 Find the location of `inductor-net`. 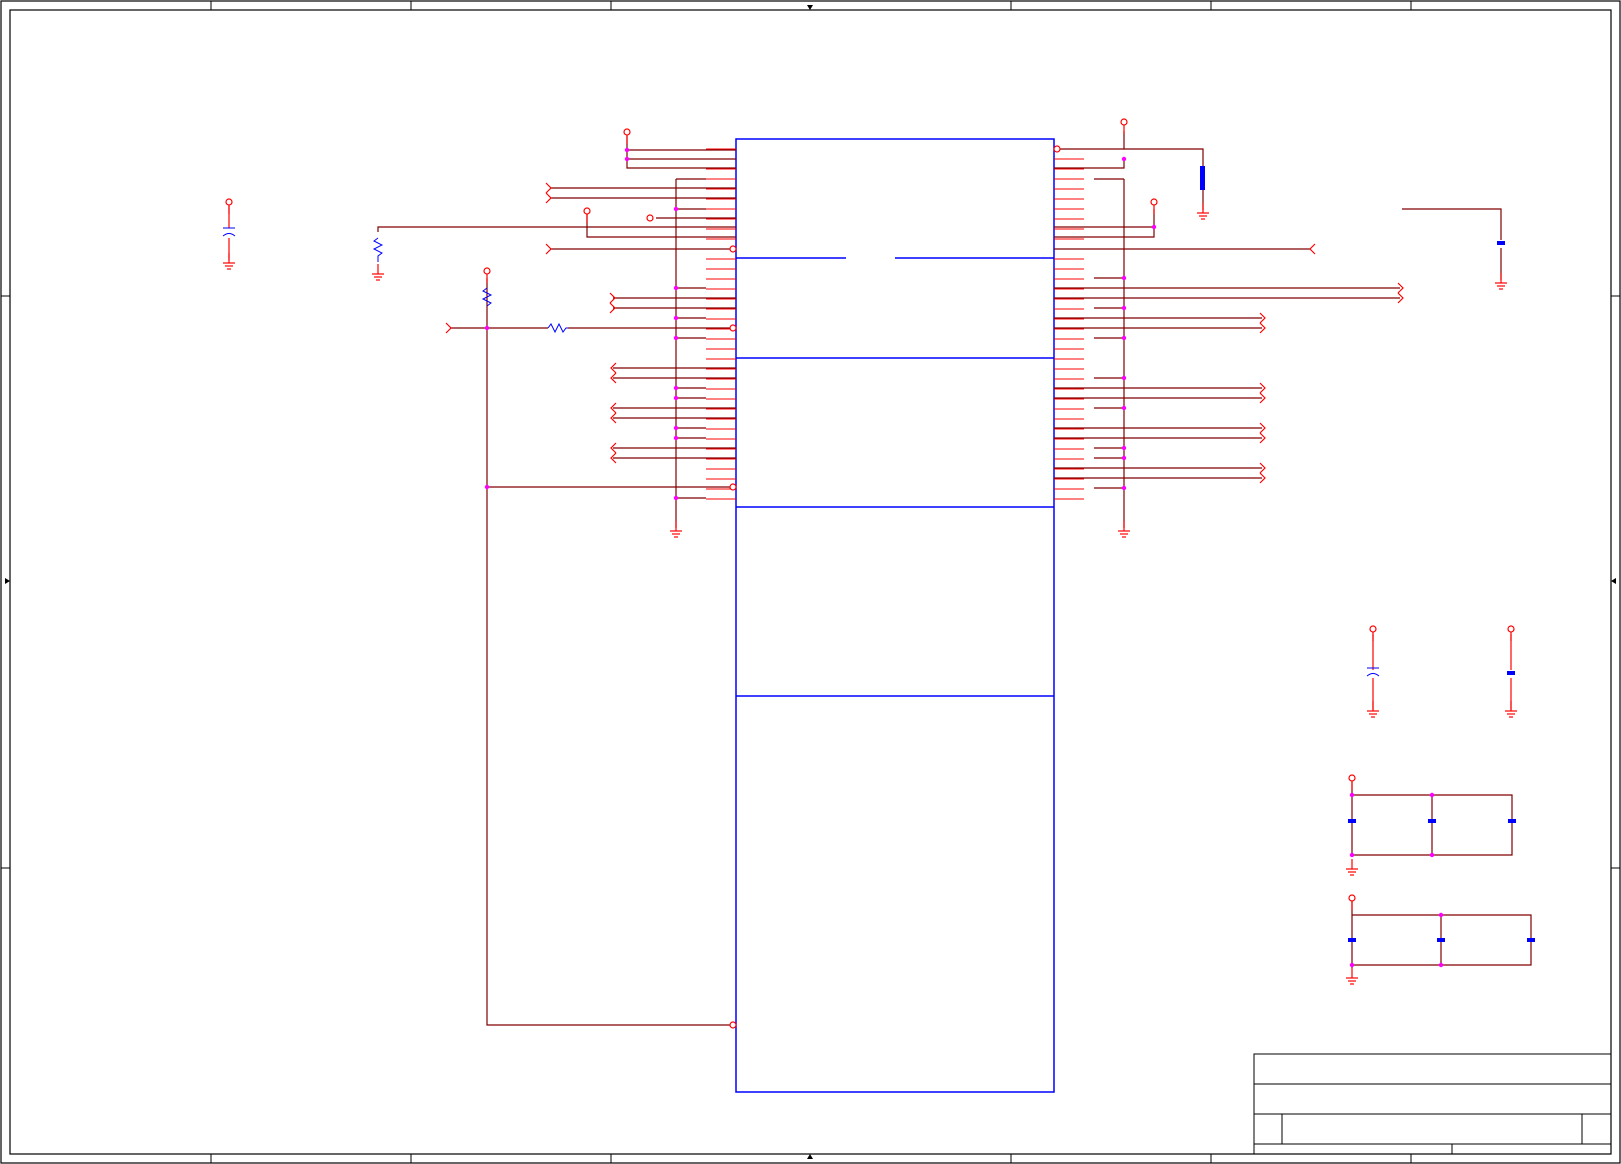

inductor-net is located at coordinates (1164, 157).